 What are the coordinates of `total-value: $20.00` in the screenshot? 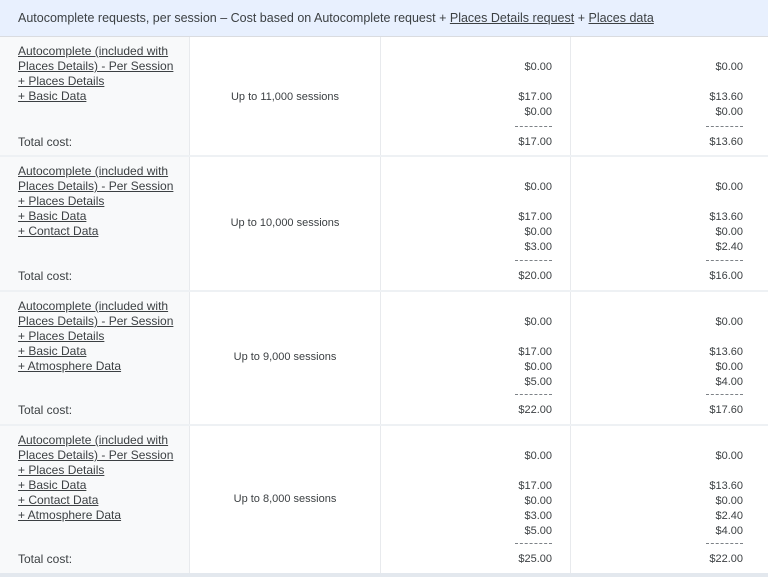 It's located at (535, 276).